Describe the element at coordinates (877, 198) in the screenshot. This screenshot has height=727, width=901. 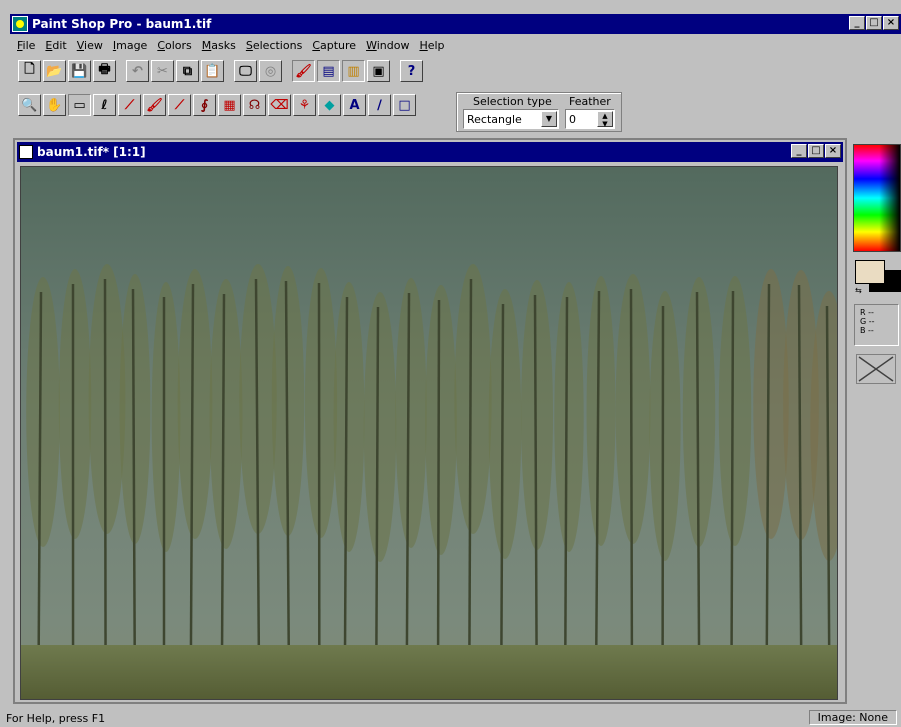
I see `color-spectrum-picker` at that location.